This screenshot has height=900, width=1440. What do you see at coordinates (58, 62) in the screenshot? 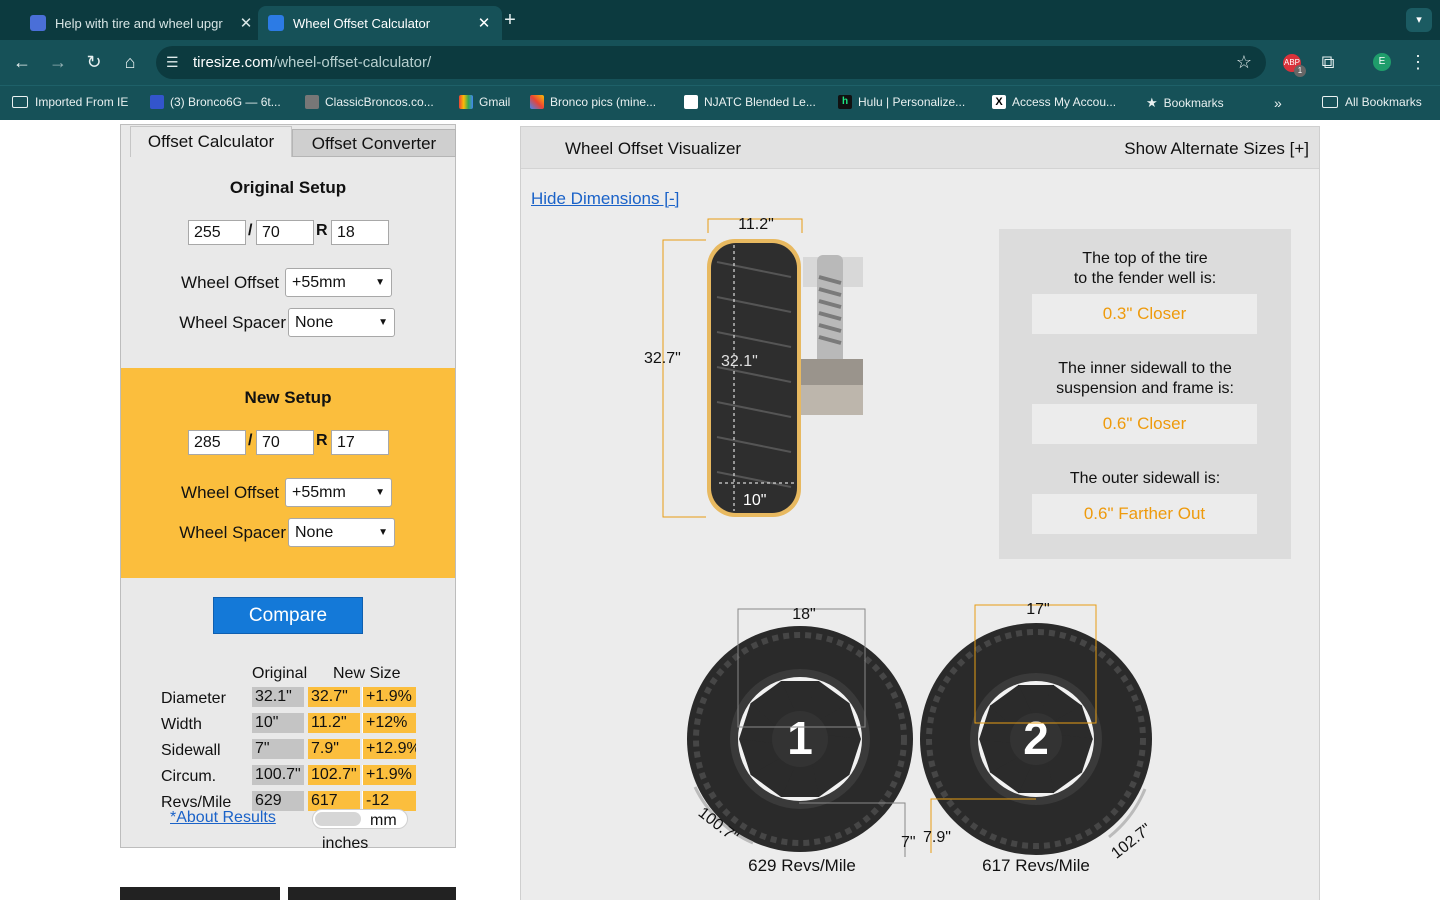
I see `forward-arrow-icon: →` at bounding box center [58, 62].